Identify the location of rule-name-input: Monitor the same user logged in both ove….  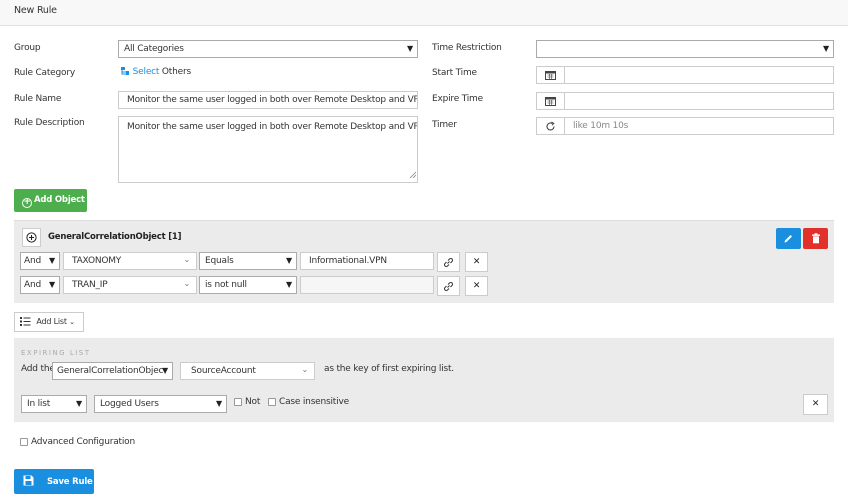
(268, 100).